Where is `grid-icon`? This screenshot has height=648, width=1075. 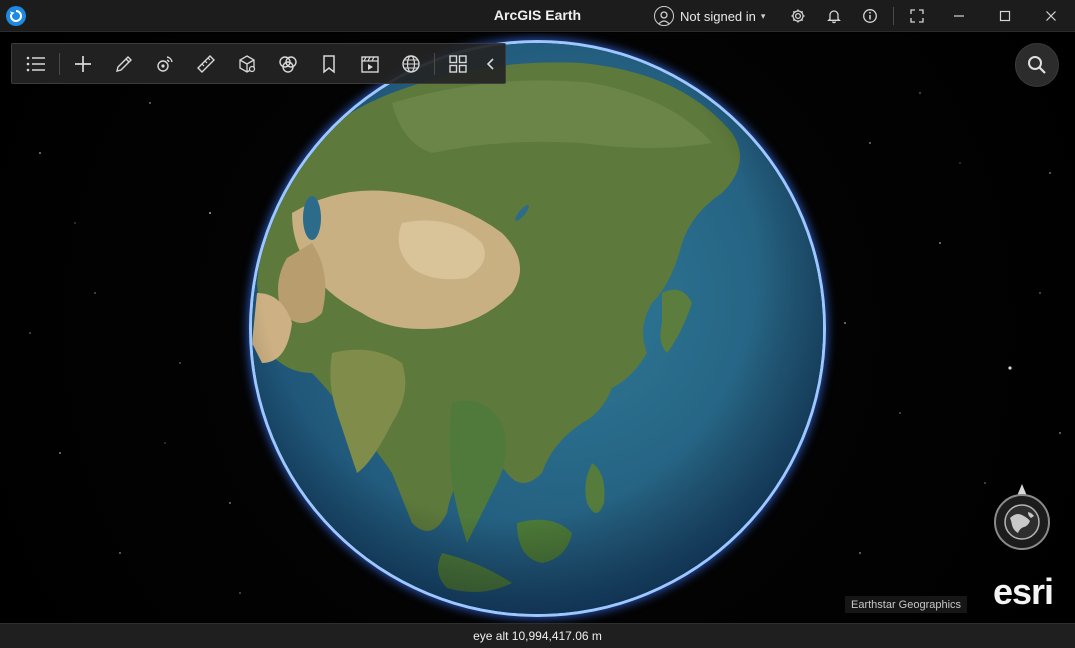 grid-icon is located at coordinates (458, 64).